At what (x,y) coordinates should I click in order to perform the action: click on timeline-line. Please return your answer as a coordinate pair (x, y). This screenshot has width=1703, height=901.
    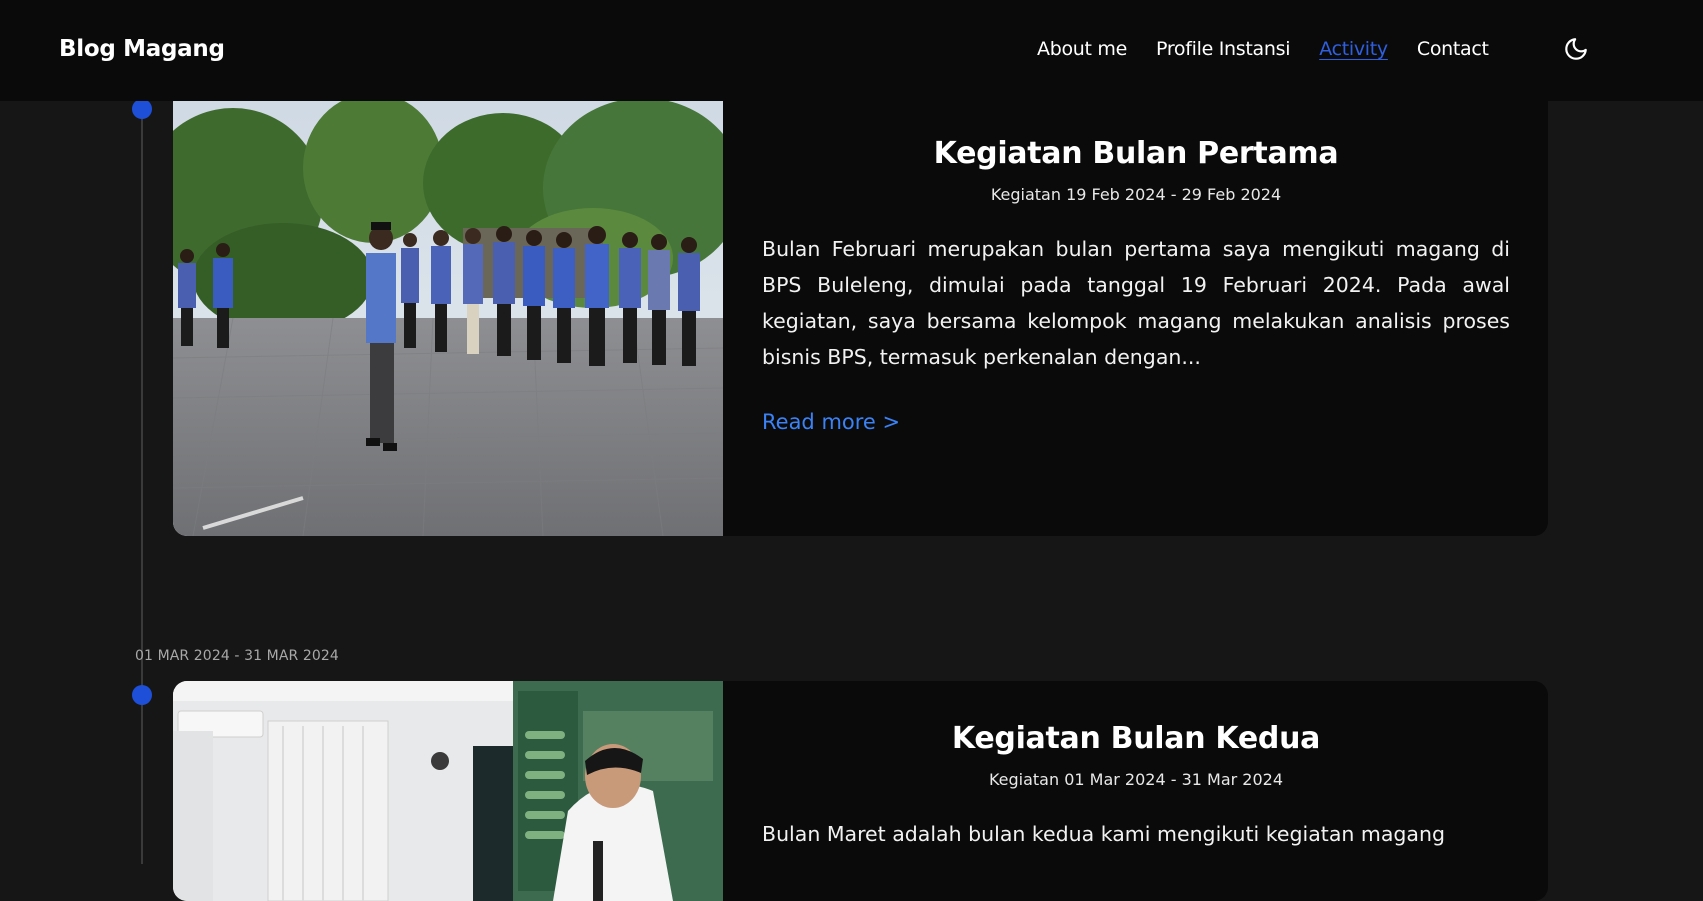
    Looking at the image, I should click on (142, 482).